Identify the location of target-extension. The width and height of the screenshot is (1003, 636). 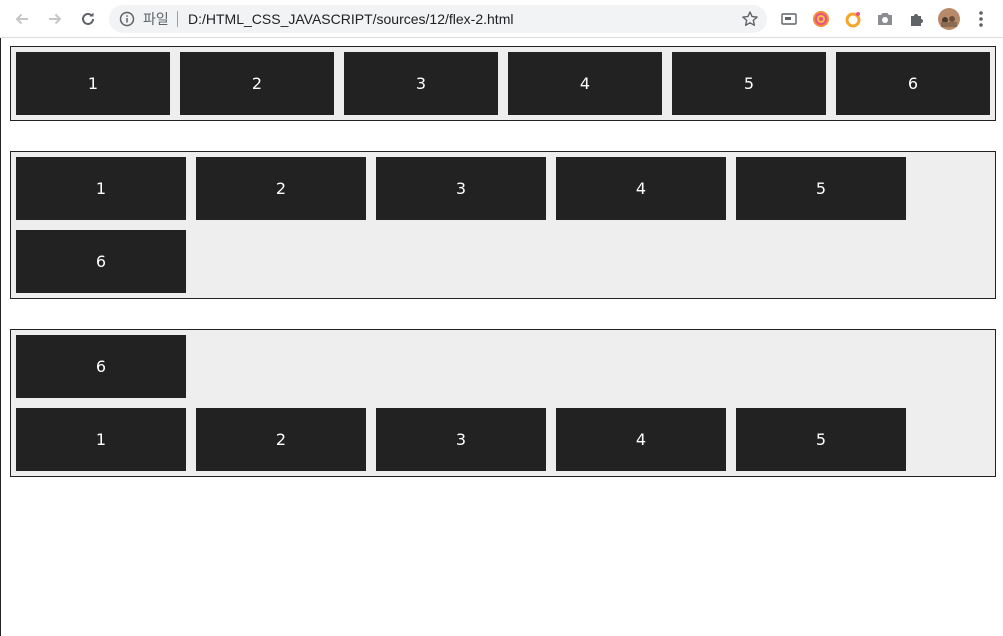
(821, 19).